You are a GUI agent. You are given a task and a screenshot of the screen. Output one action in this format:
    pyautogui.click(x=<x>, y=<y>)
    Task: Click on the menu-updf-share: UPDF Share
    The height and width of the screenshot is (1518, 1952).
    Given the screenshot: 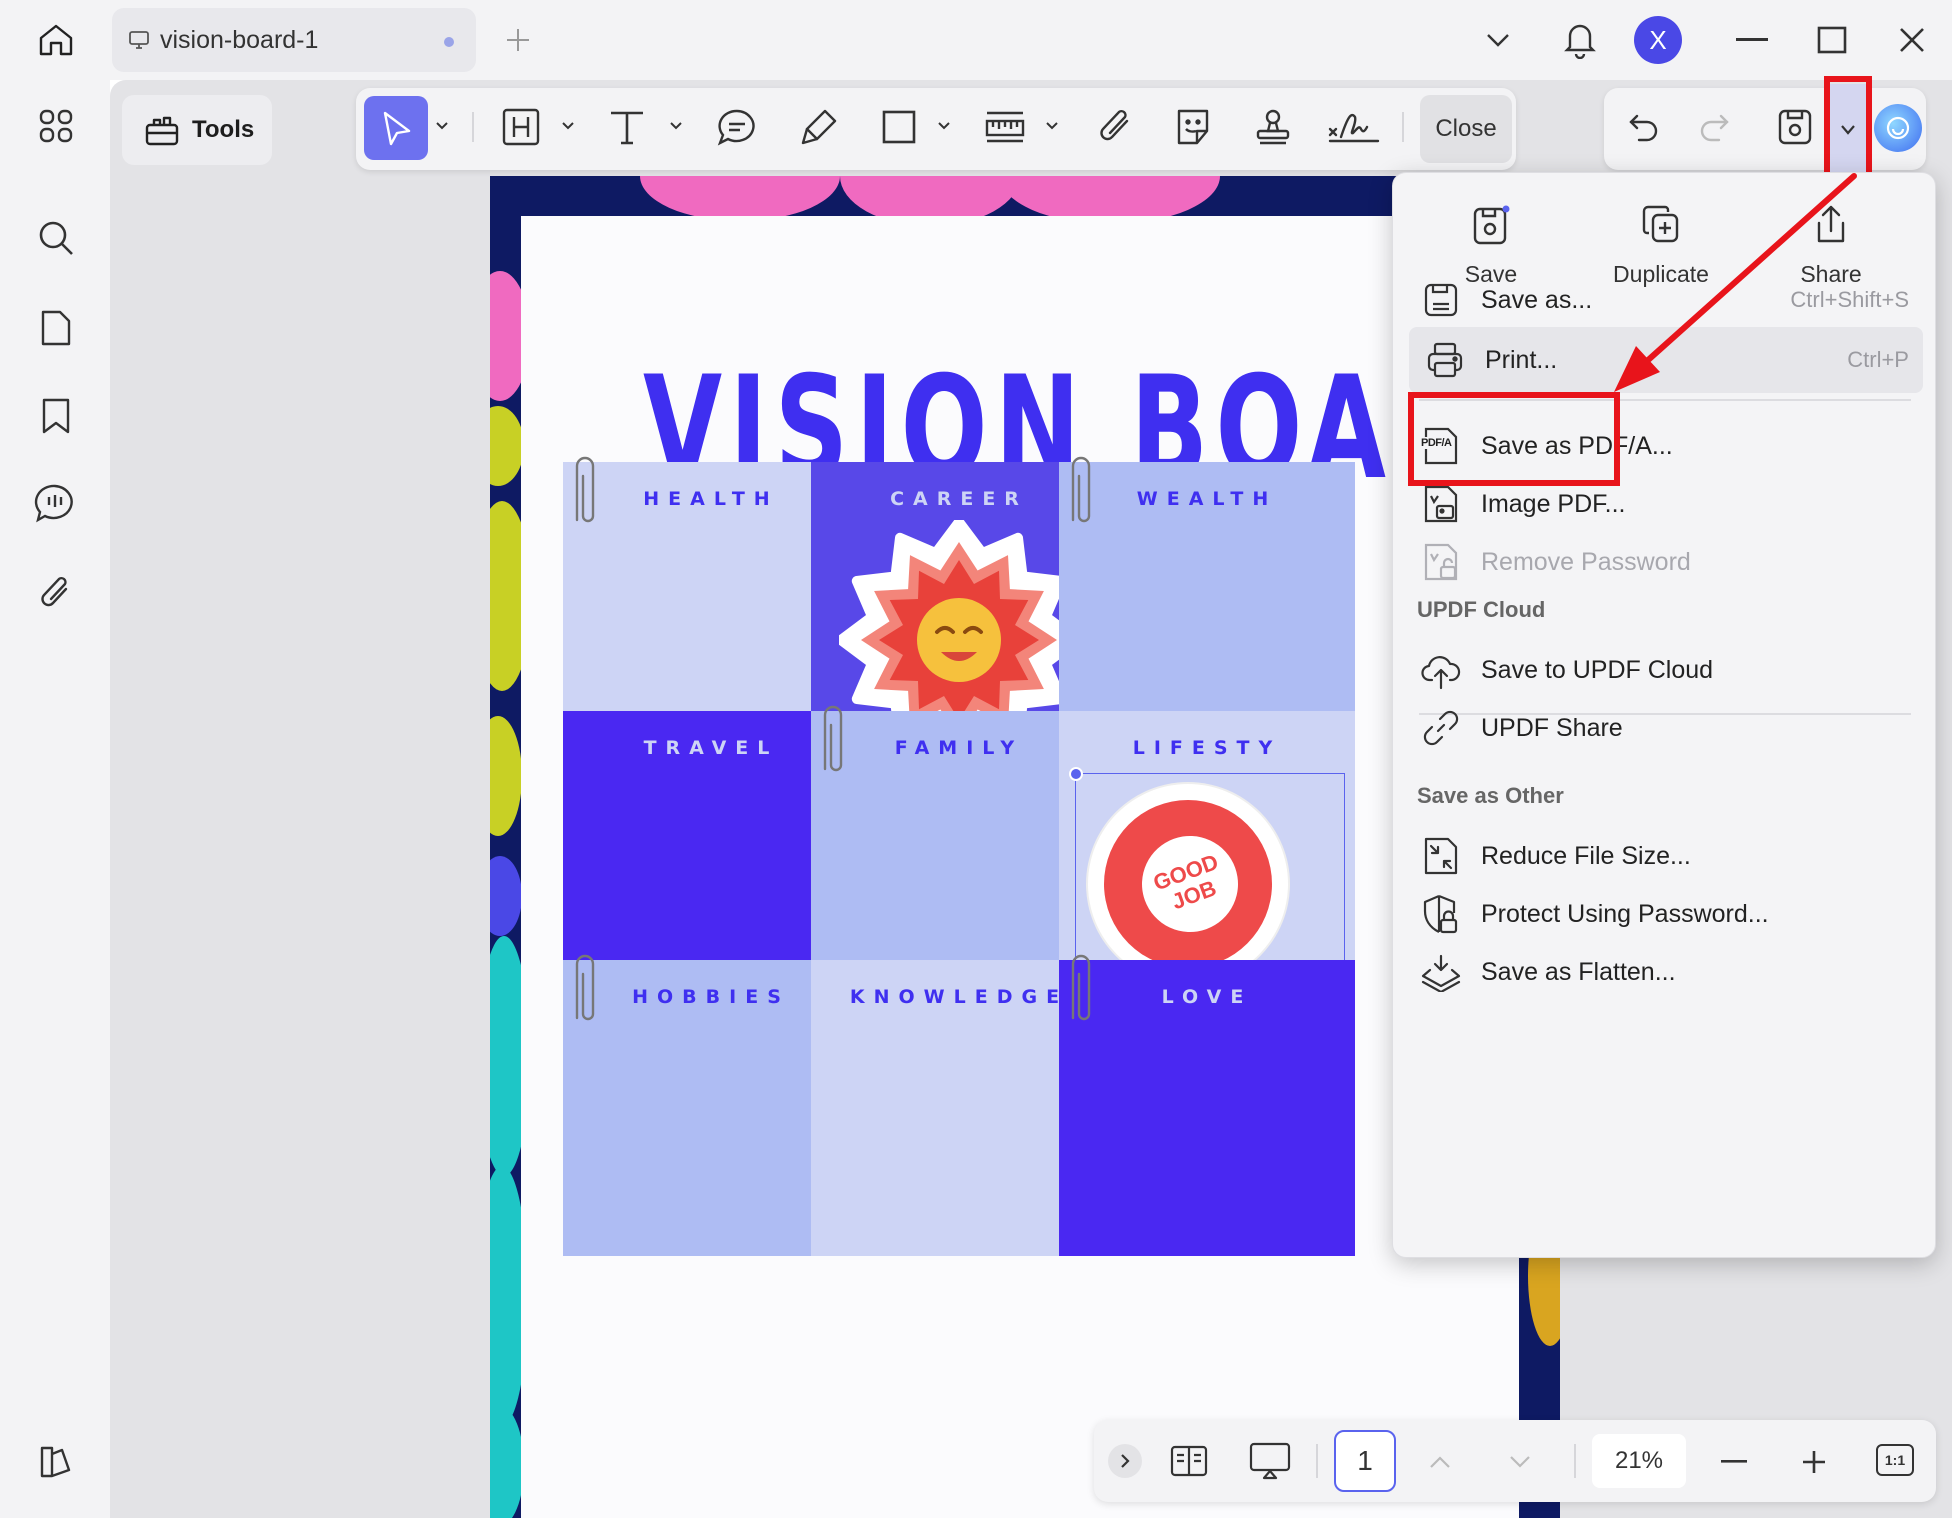 What is the action you would take?
    pyautogui.click(x=1664, y=728)
    